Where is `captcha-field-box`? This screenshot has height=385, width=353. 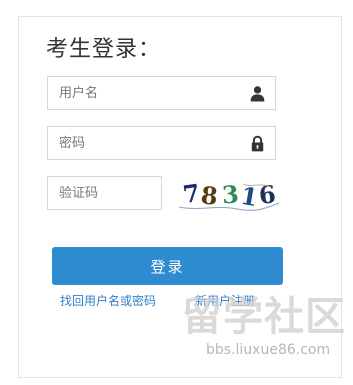
captcha-field-box is located at coordinates (104, 193).